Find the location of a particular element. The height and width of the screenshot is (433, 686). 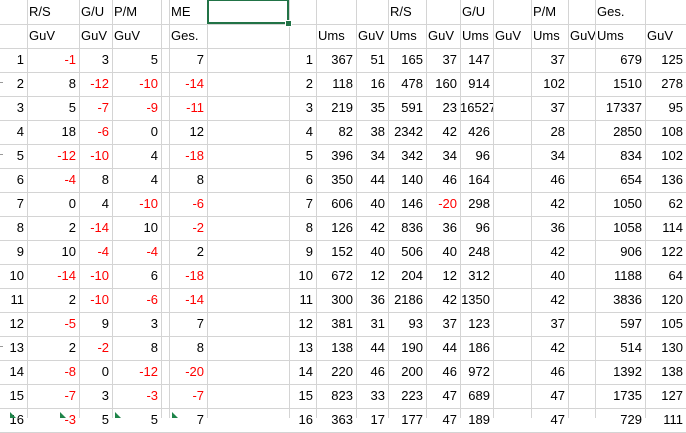

cell-D10: 10 is located at coordinates (136, 228).